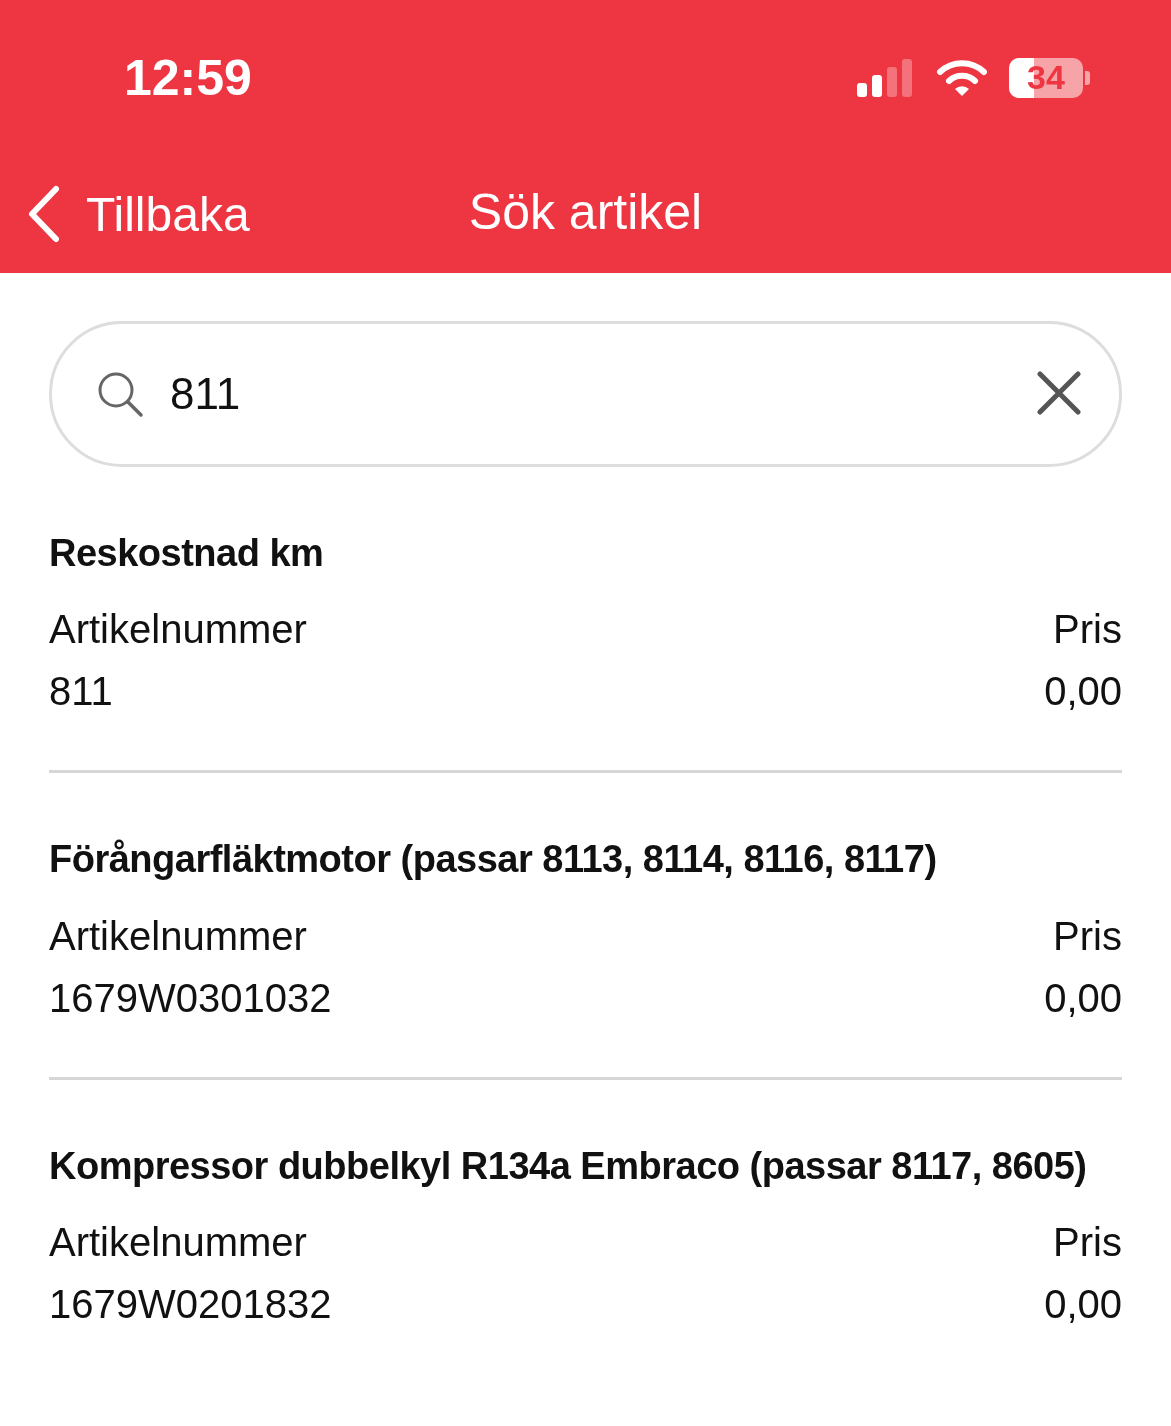 This screenshot has width=1171, height=1426. I want to click on clear-button, so click(1059, 394).